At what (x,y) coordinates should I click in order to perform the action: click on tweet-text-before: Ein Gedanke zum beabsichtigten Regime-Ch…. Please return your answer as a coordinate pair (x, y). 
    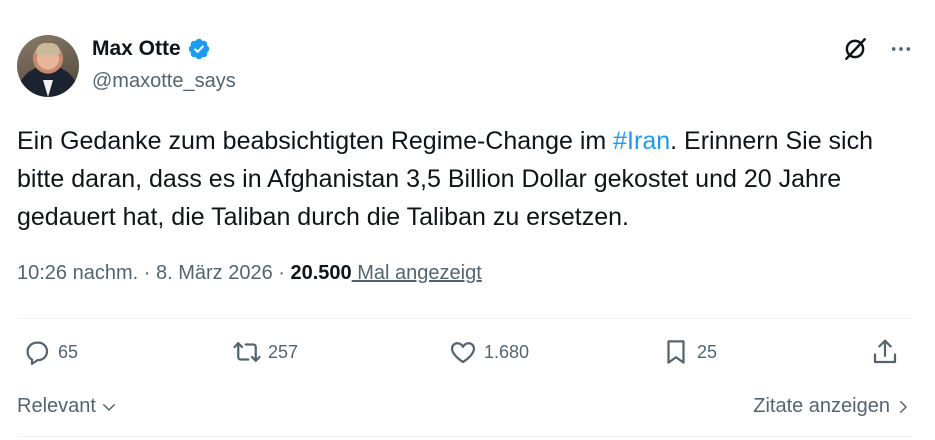
    Looking at the image, I should click on (315, 141).